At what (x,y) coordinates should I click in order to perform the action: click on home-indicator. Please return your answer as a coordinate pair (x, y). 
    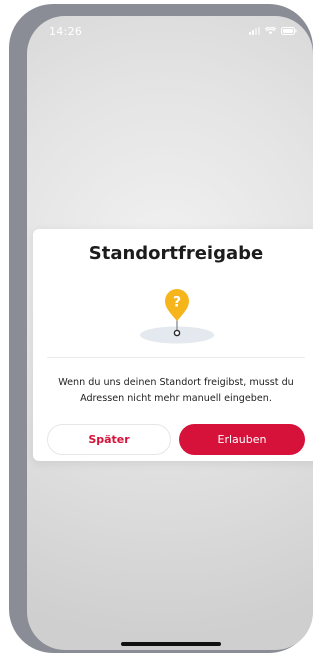
    Looking at the image, I should click on (171, 644).